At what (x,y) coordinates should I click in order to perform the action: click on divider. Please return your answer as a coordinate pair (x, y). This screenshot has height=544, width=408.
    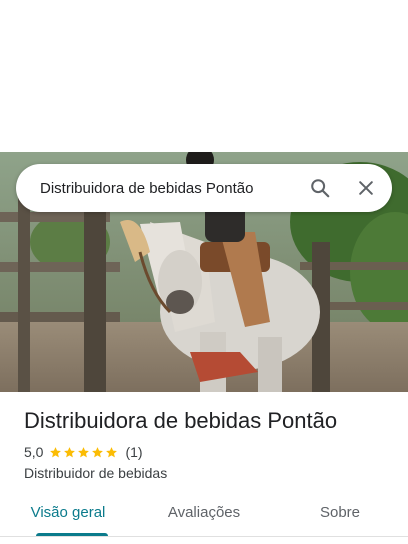
    Looking at the image, I should click on (204, 536).